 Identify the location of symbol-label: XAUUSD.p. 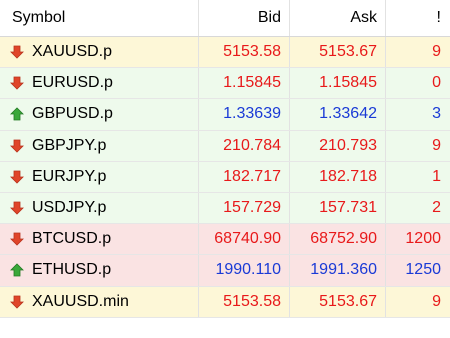
(72, 52).